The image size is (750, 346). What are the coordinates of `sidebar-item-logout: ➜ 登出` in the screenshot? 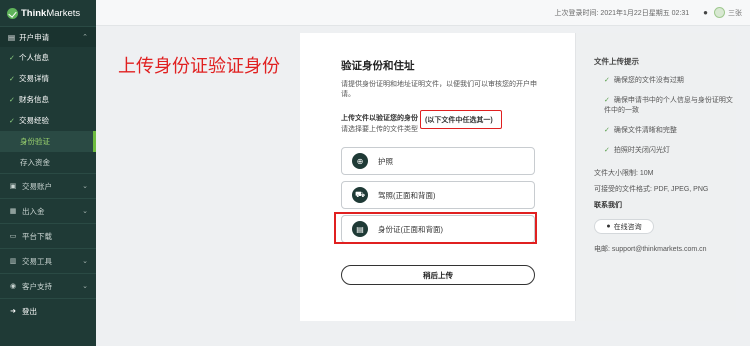 It's located at (48, 310).